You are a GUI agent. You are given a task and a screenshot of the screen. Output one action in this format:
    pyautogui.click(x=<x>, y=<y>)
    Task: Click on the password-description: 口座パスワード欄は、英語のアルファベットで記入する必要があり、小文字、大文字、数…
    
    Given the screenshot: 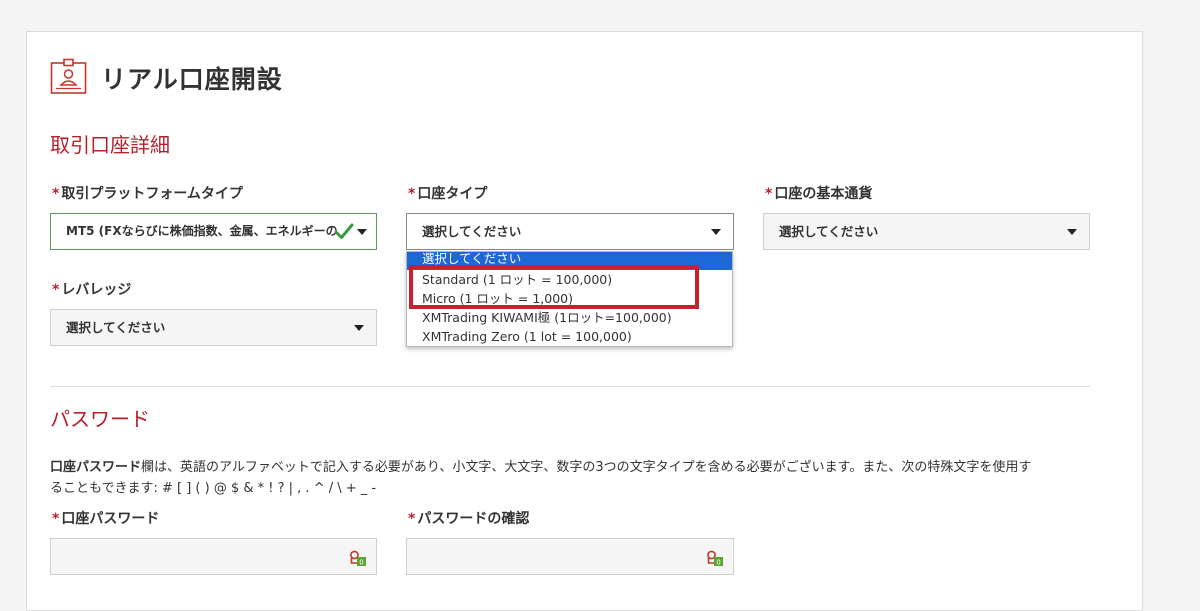 What is the action you would take?
    pyautogui.click(x=541, y=478)
    